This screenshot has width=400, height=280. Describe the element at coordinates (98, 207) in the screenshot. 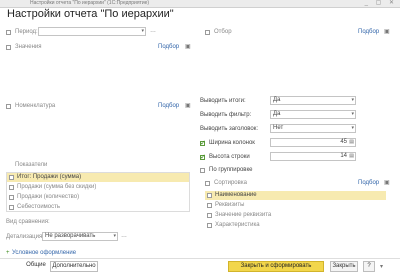

I see `list-item: Себестоимость` at that location.